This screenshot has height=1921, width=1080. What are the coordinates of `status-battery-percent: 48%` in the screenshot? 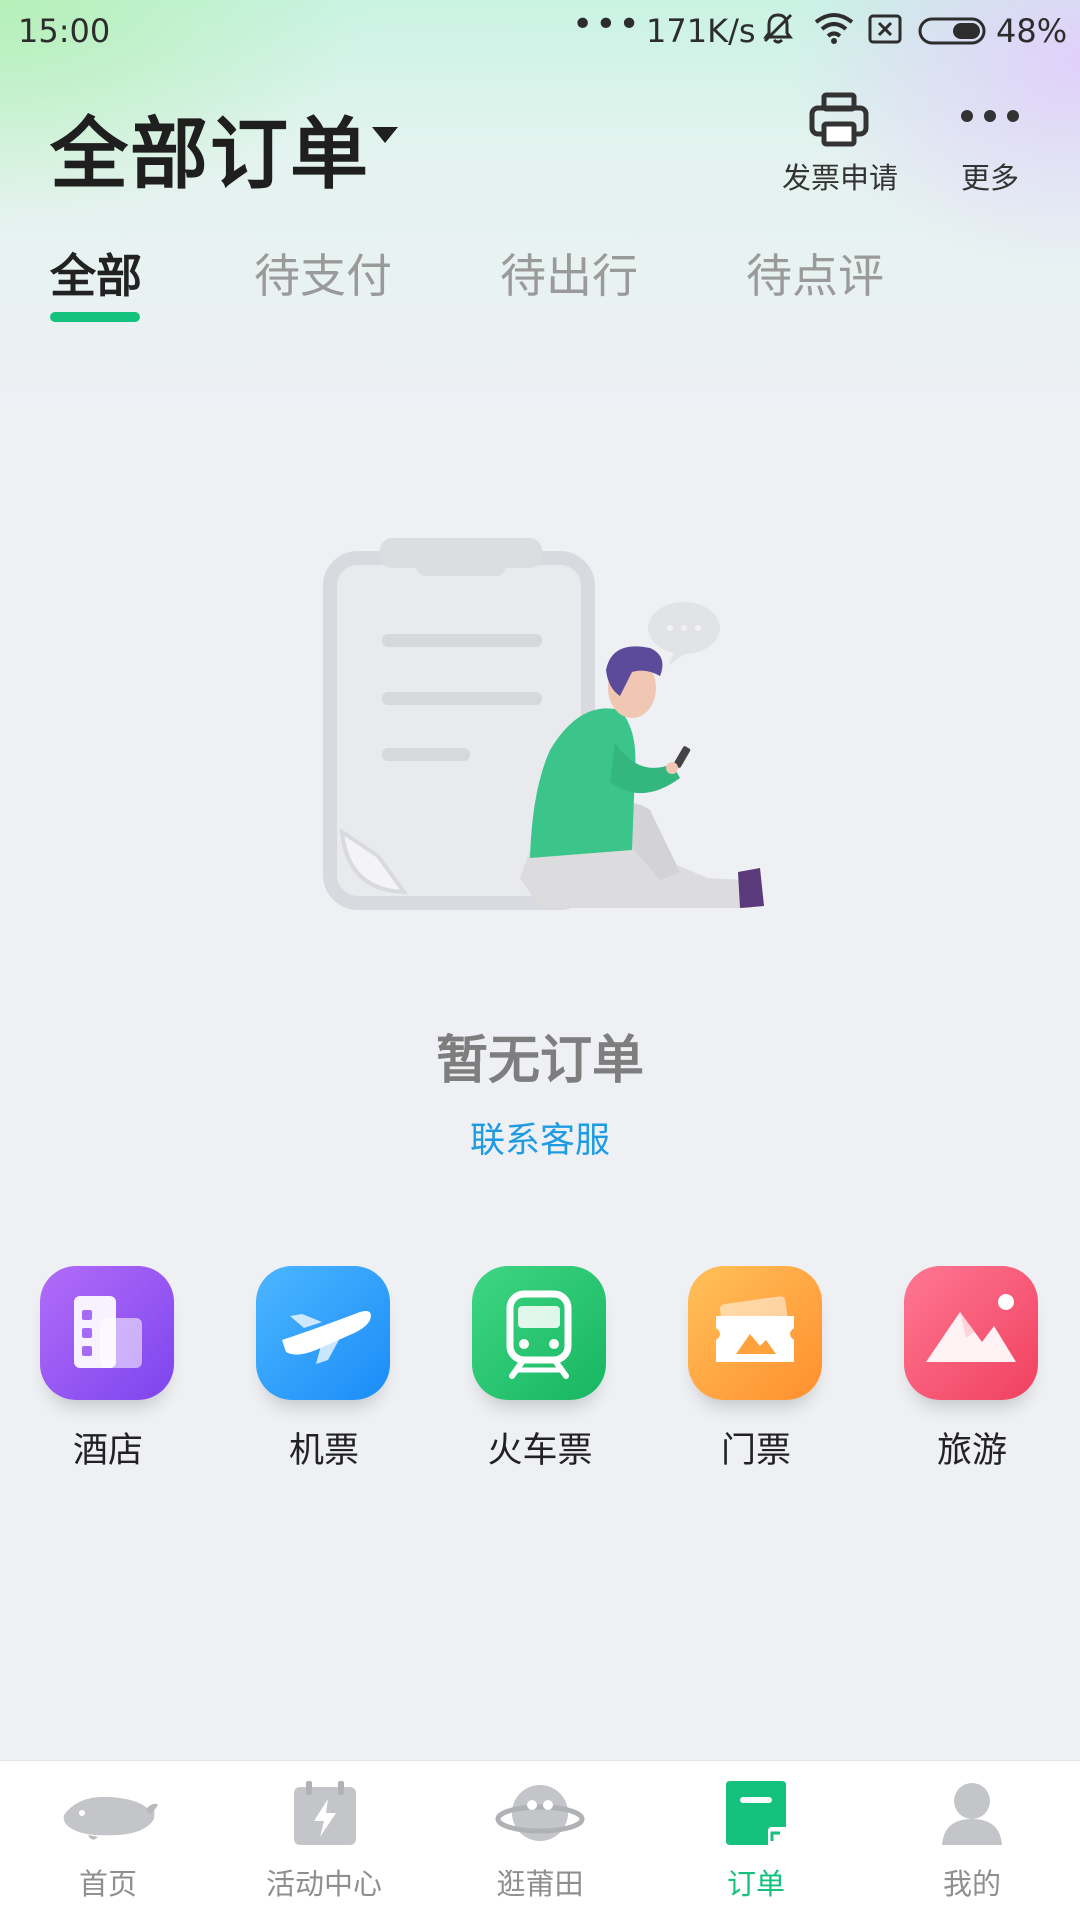 It's located at (1032, 31).